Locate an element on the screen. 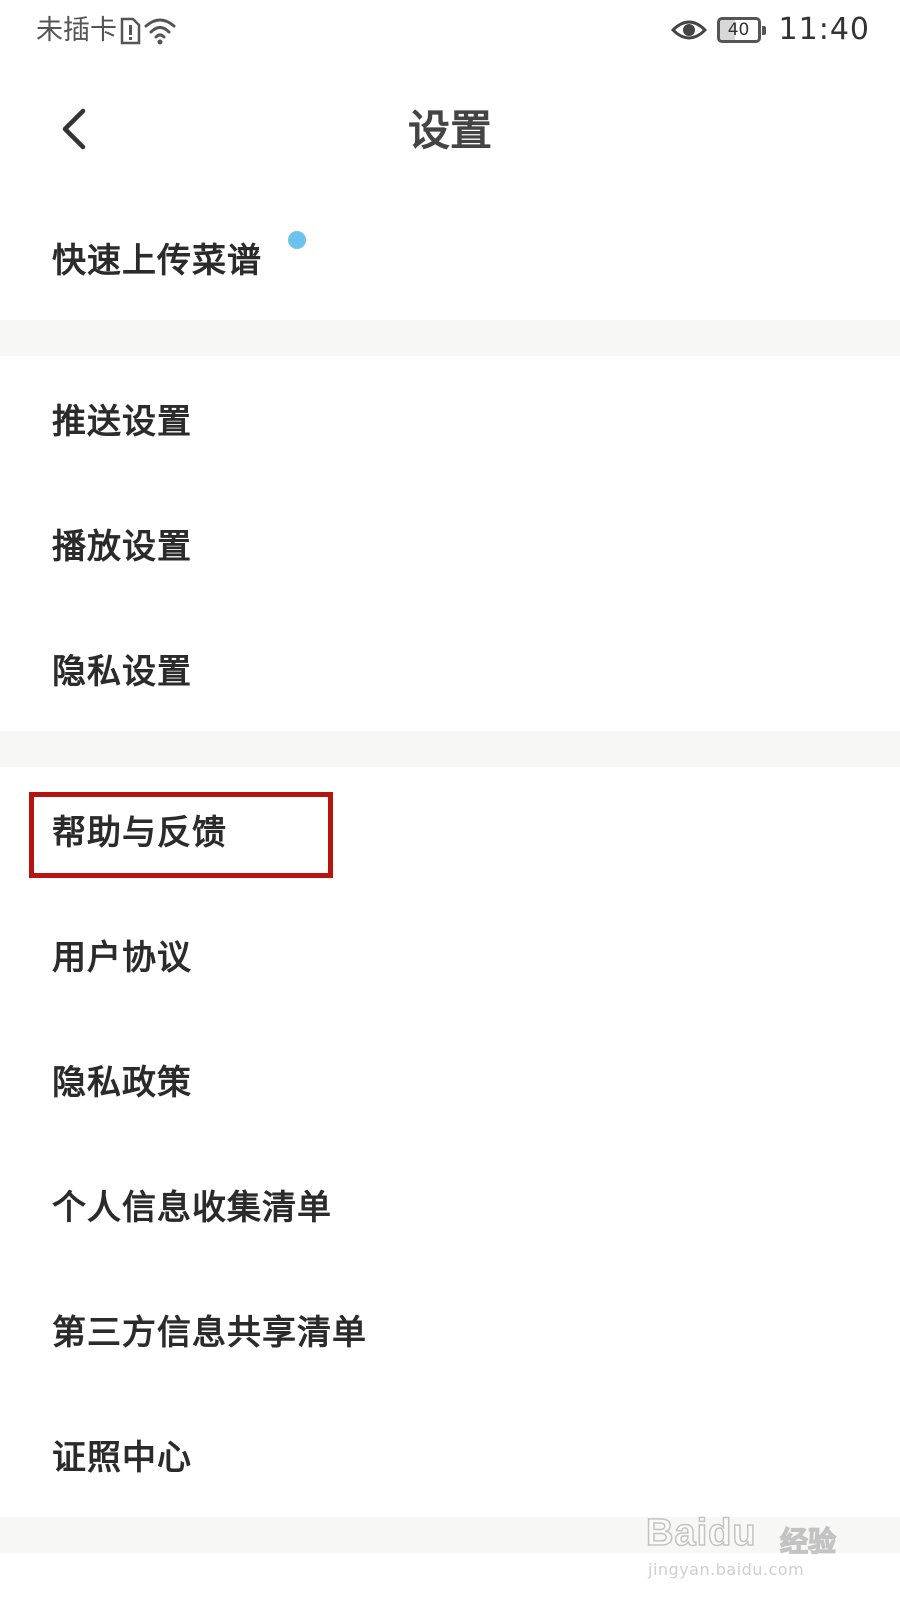 The image size is (900, 1600). carrier-label: 未插卡 is located at coordinates (76, 30).